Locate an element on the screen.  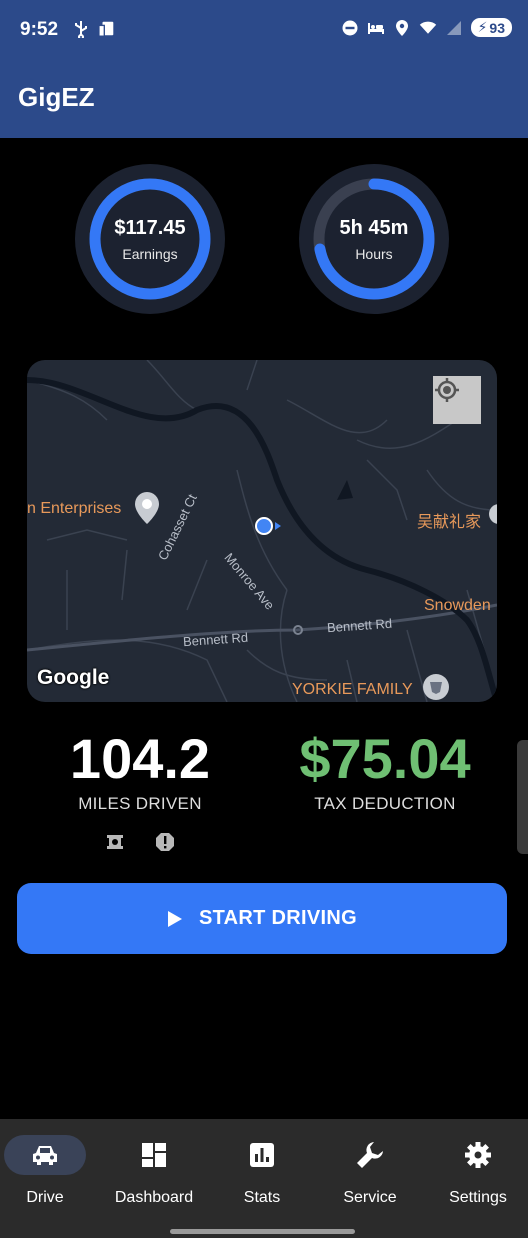
start-driving-button: START DRIVING is located at coordinates (262, 918).